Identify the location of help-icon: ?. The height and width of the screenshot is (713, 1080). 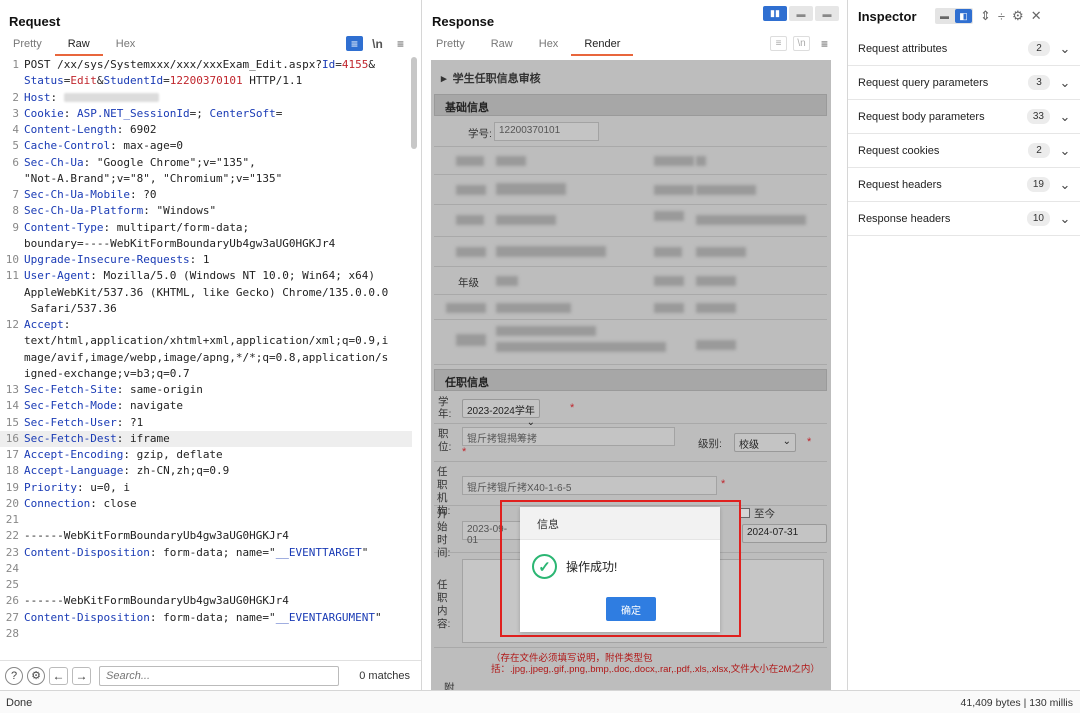
(14, 675).